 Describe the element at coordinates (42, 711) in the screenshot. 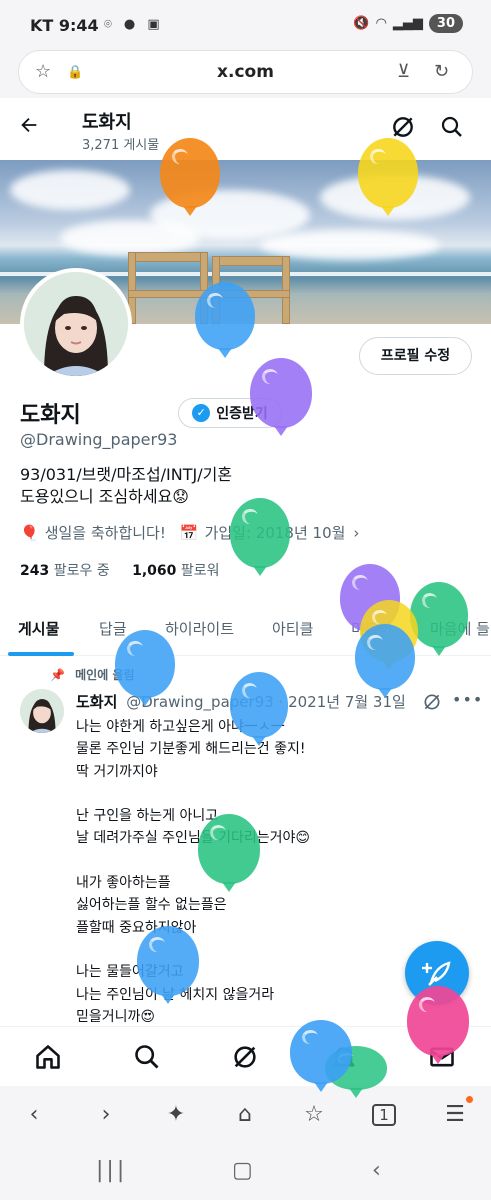

I see `tweet-avatar` at that location.